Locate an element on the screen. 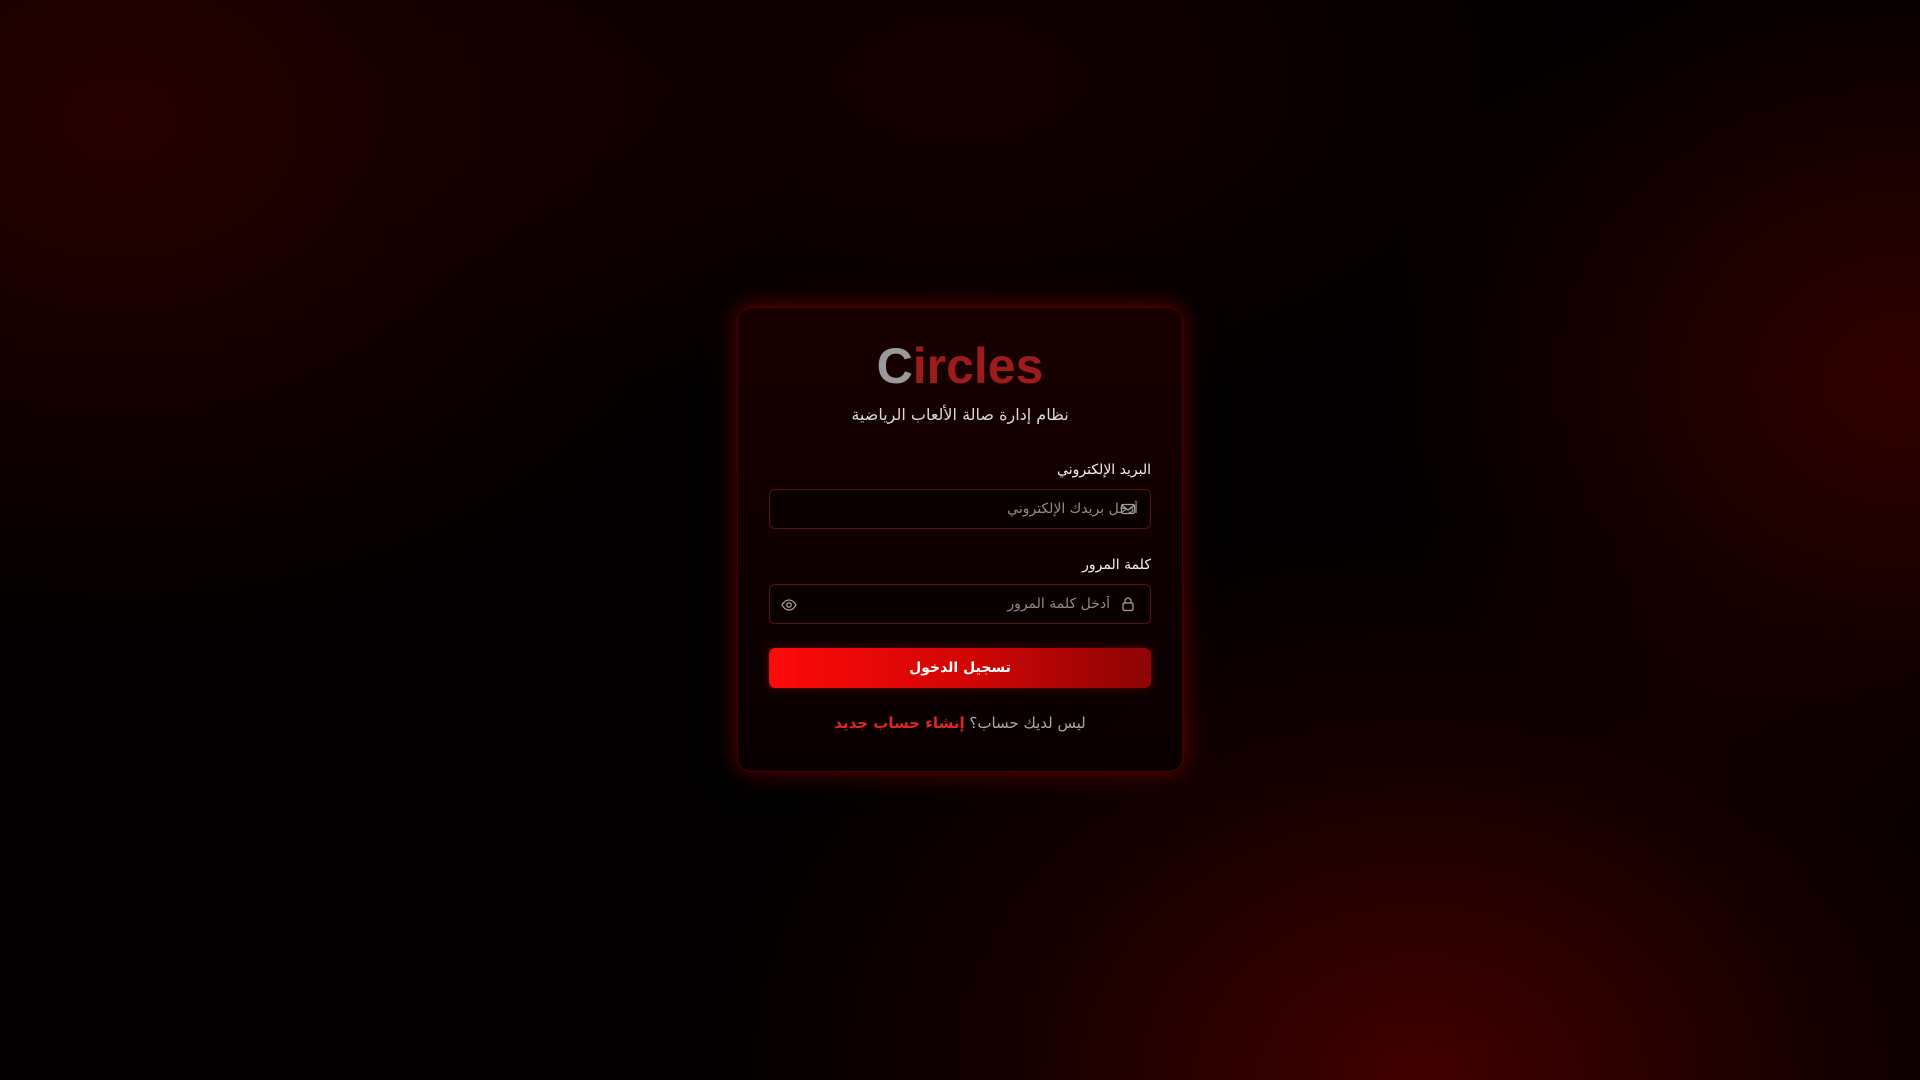 This screenshot has width=1920, height=1080. email-input-wrapper is located at coordinates (960, 509).